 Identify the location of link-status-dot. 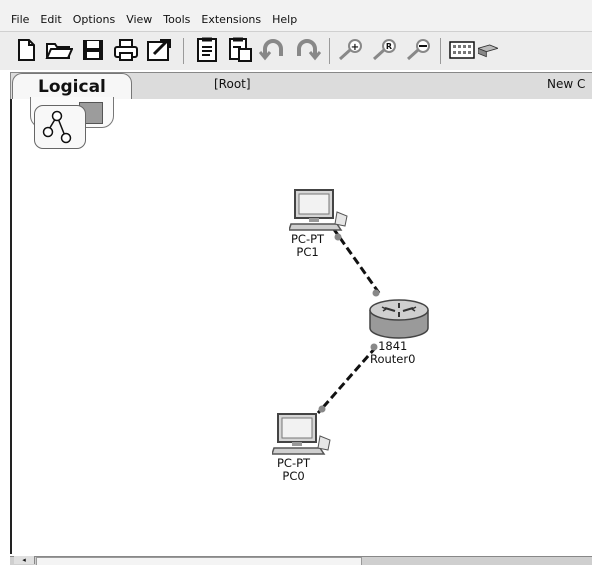
(376, 293).